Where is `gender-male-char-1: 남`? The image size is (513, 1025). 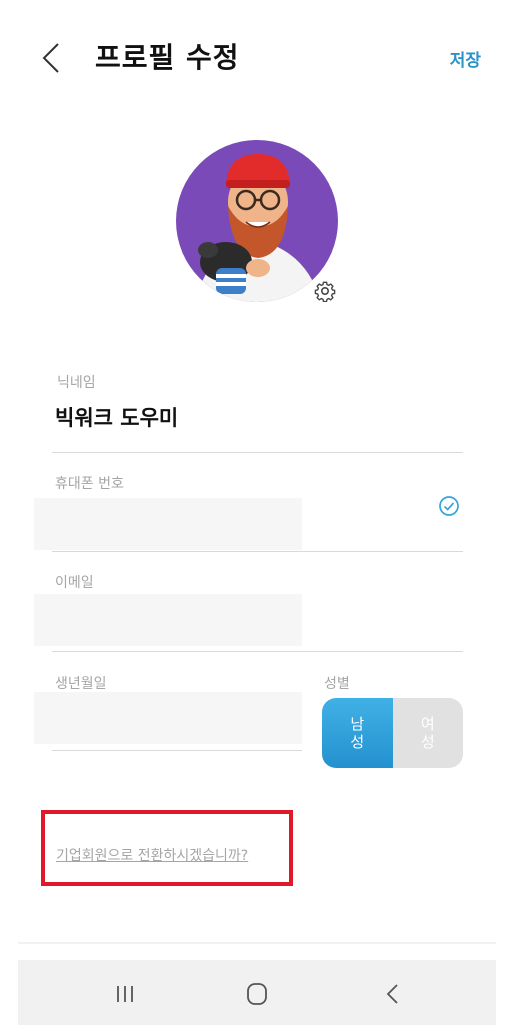
gender-male-char-1: 남 is located at coordinates (357, 724).